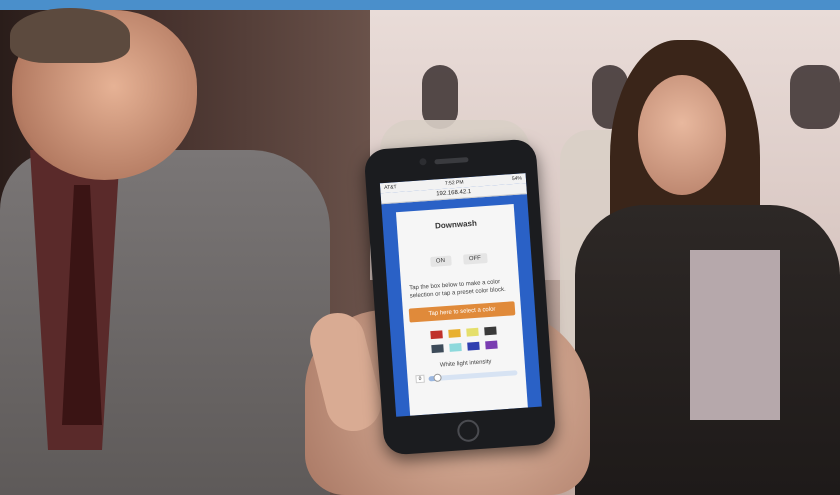 The height and width of the screenshot is (495, 840). Describe the element at coordinates (463, 340) in the screenshot. I see `color-swatch-grid` at that location.